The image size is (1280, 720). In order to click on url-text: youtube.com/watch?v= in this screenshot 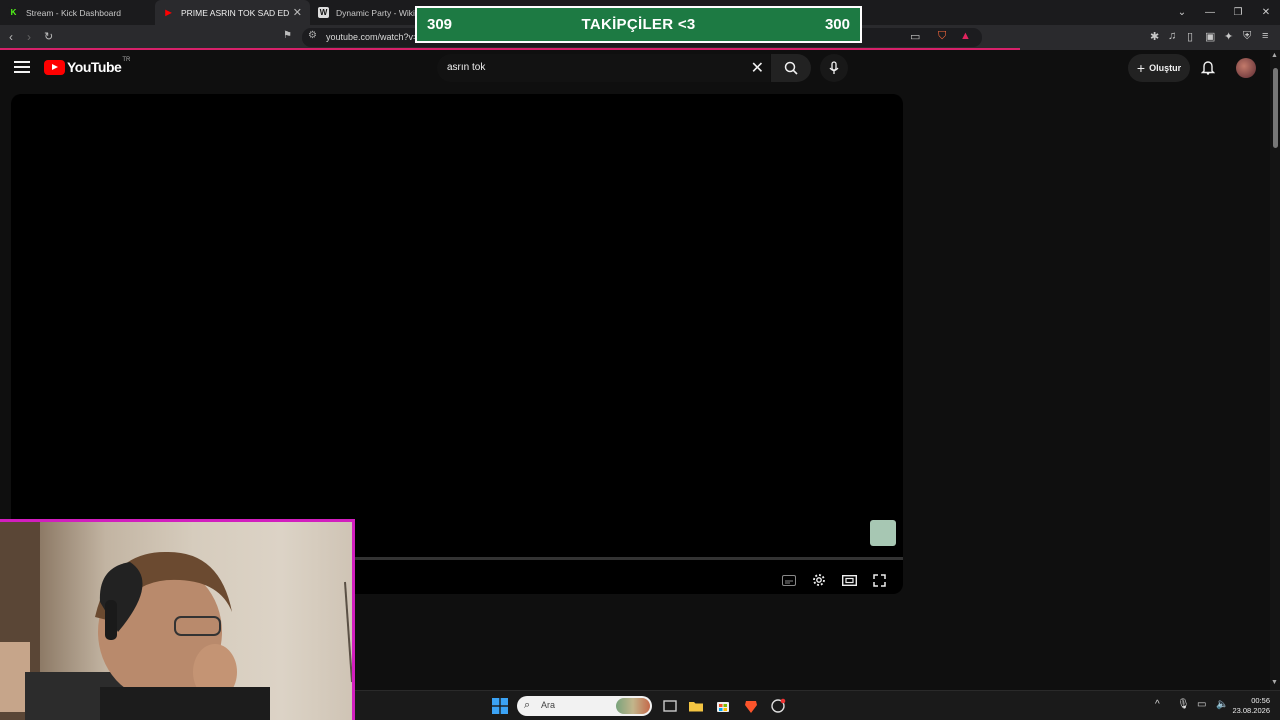, I will do `click(372, 37)`.